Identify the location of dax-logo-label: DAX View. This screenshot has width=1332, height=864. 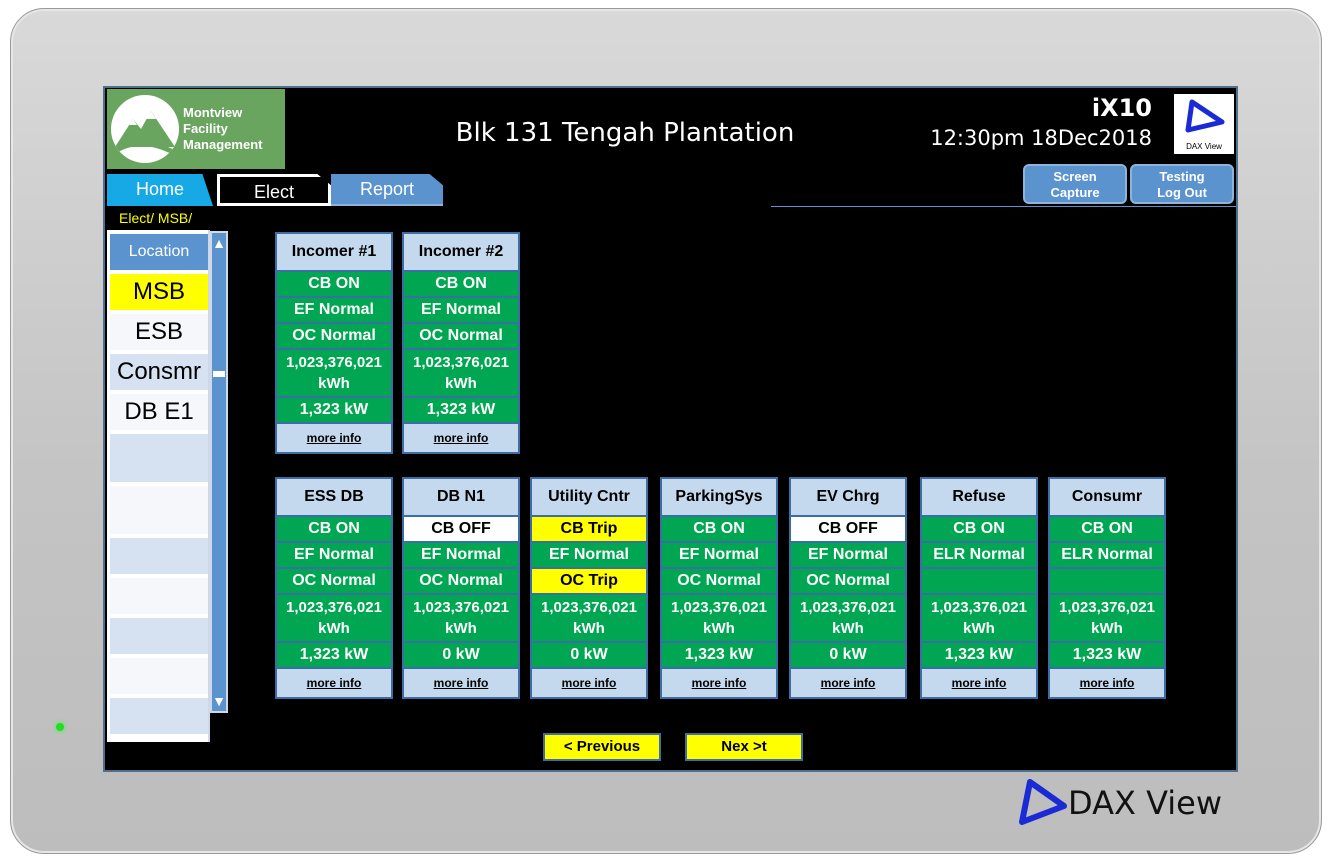
(1204, 146).